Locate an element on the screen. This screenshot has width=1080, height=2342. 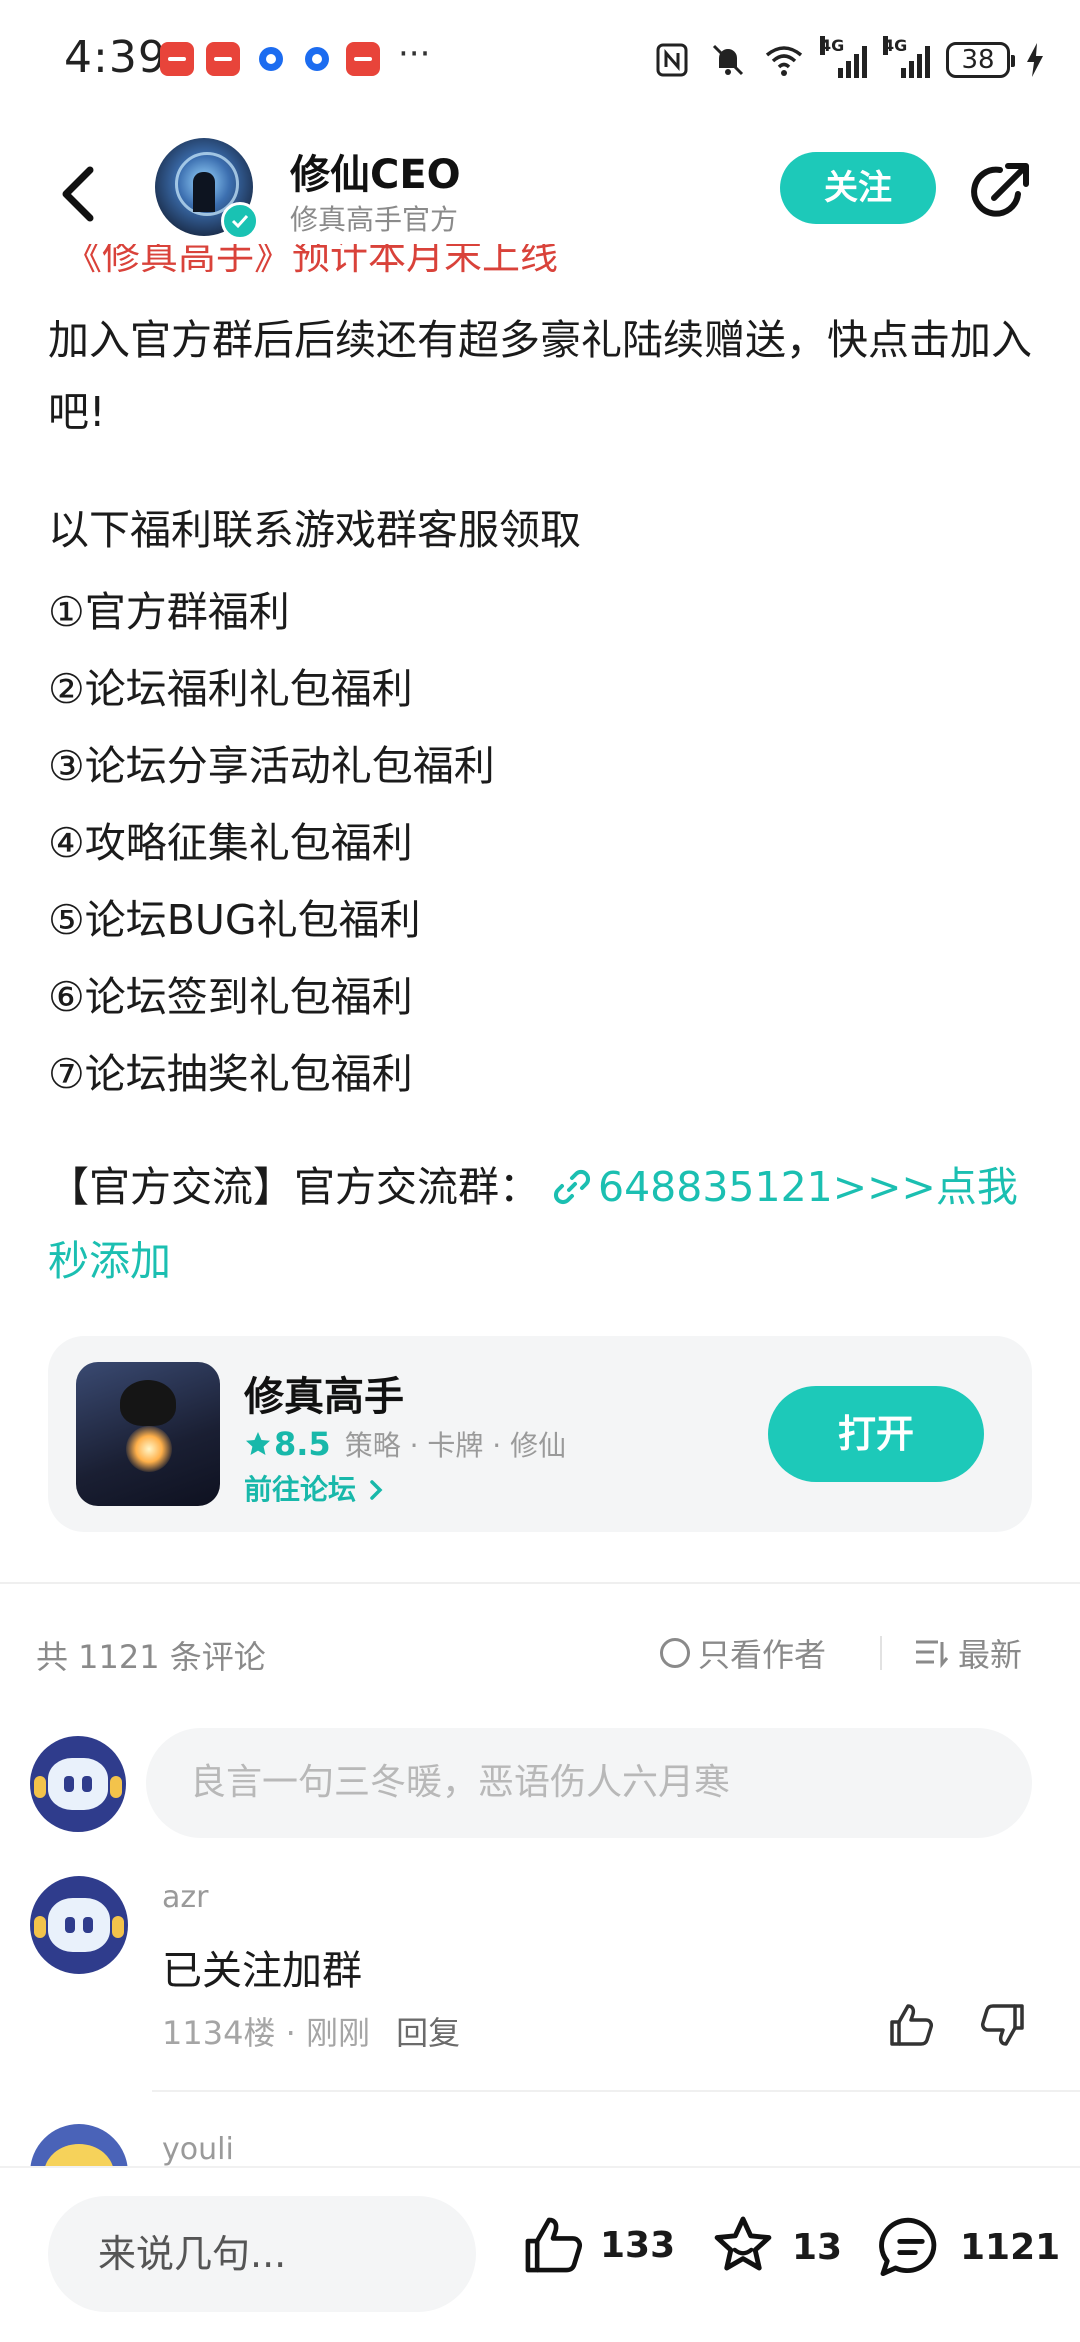
contact-paragraph: 【官方交流】官方交流群： 648835121>>>点我秒添加 is located at coordinates (543, 1224).